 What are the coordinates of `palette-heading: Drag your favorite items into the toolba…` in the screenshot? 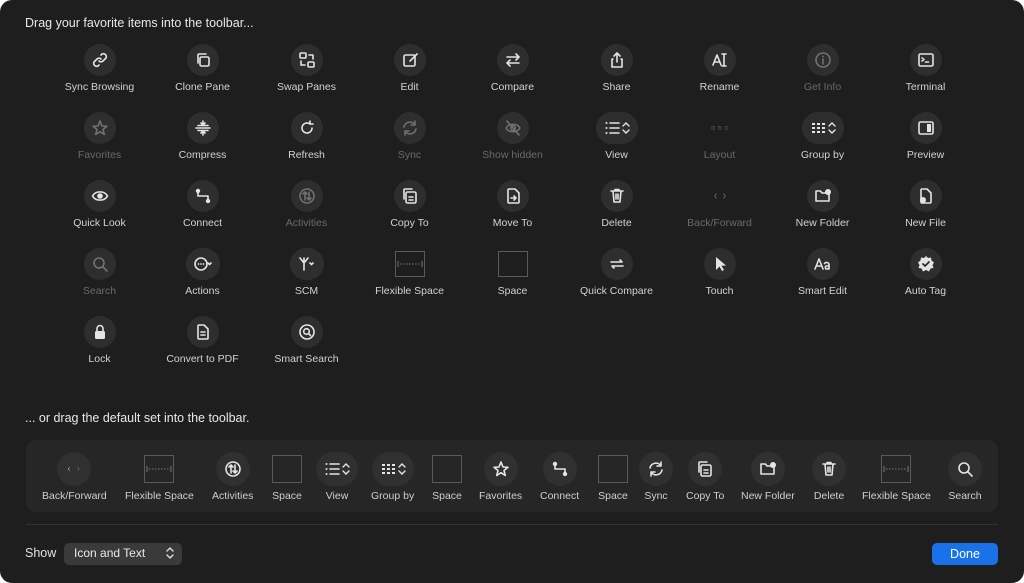 It's located at (139, 23).